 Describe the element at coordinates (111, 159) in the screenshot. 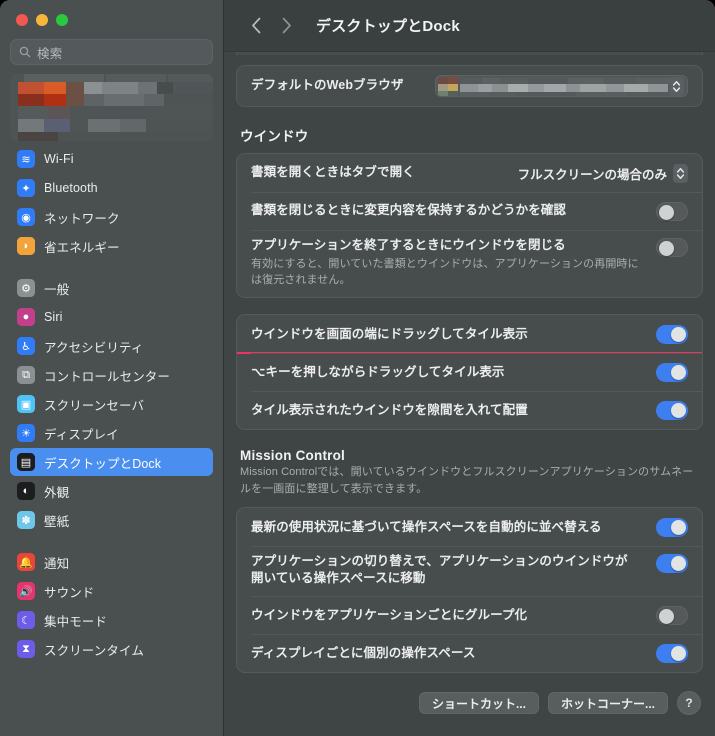

I see `sidebar-item-0: ≋ Wi-Fi` at that location.